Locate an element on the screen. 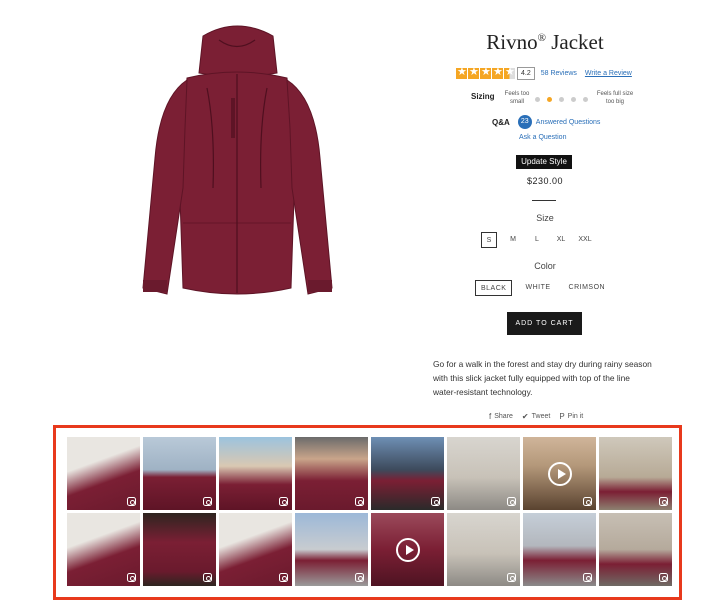  size-option-l: L is located at coordinates (537, 240).